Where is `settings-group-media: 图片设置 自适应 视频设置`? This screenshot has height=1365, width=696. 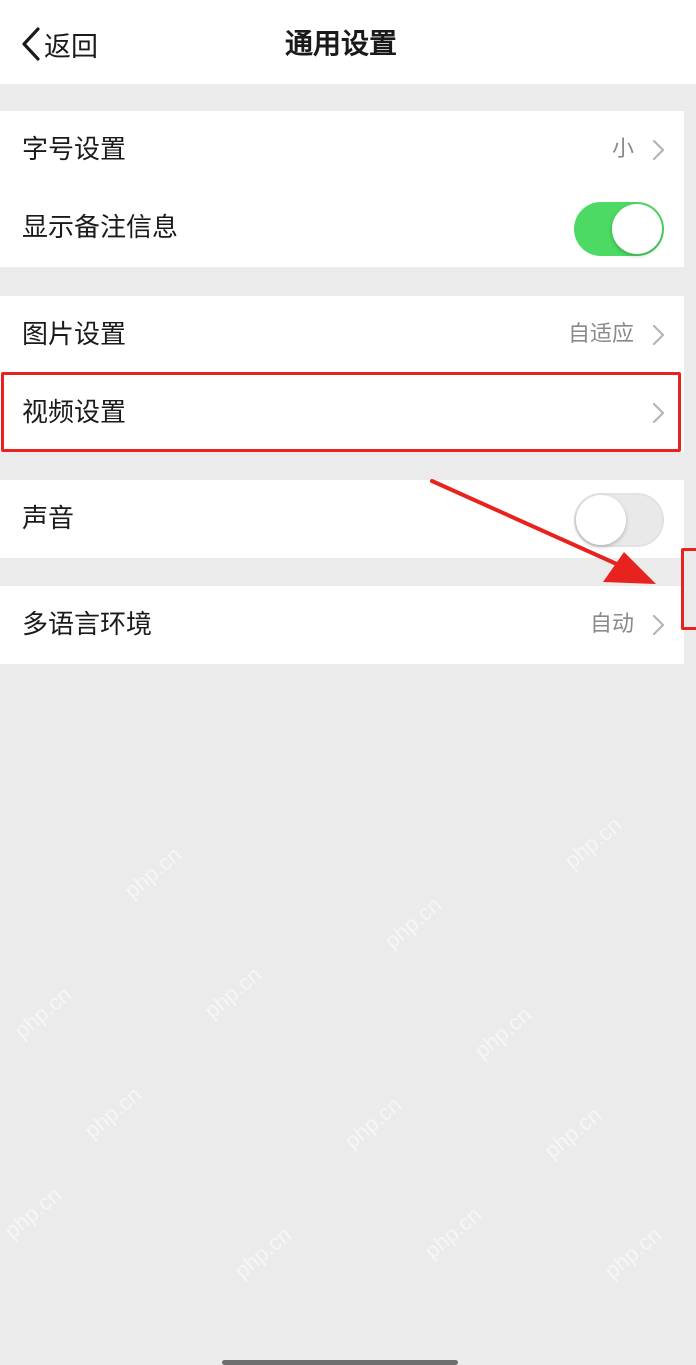
settings-group-media: 图片设置 自适应 视频设置 is located at coordinates (342, 374).